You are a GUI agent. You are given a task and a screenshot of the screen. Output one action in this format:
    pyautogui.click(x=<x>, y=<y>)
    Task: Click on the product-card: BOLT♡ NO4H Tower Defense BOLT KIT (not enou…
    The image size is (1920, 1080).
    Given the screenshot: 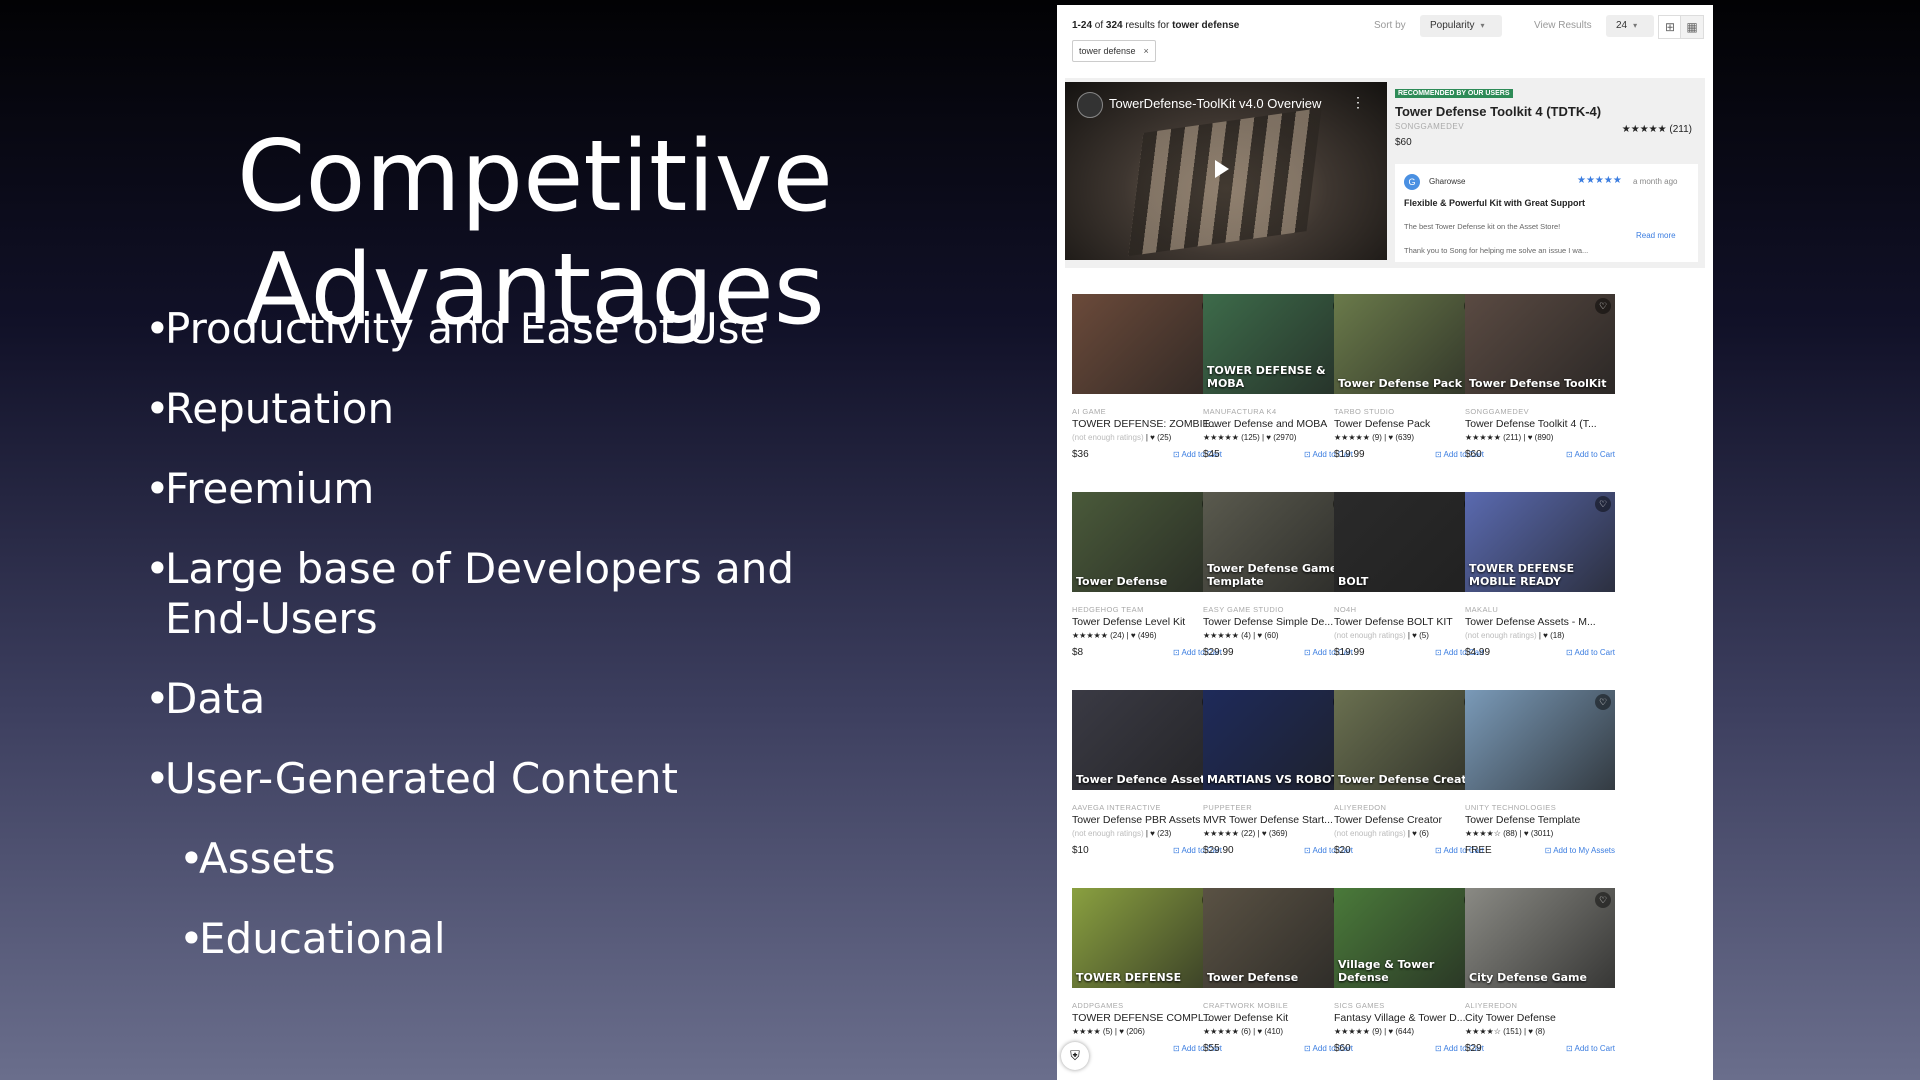 What is the action you would take?
    pyautogui.click(x=1409, y=582)
    